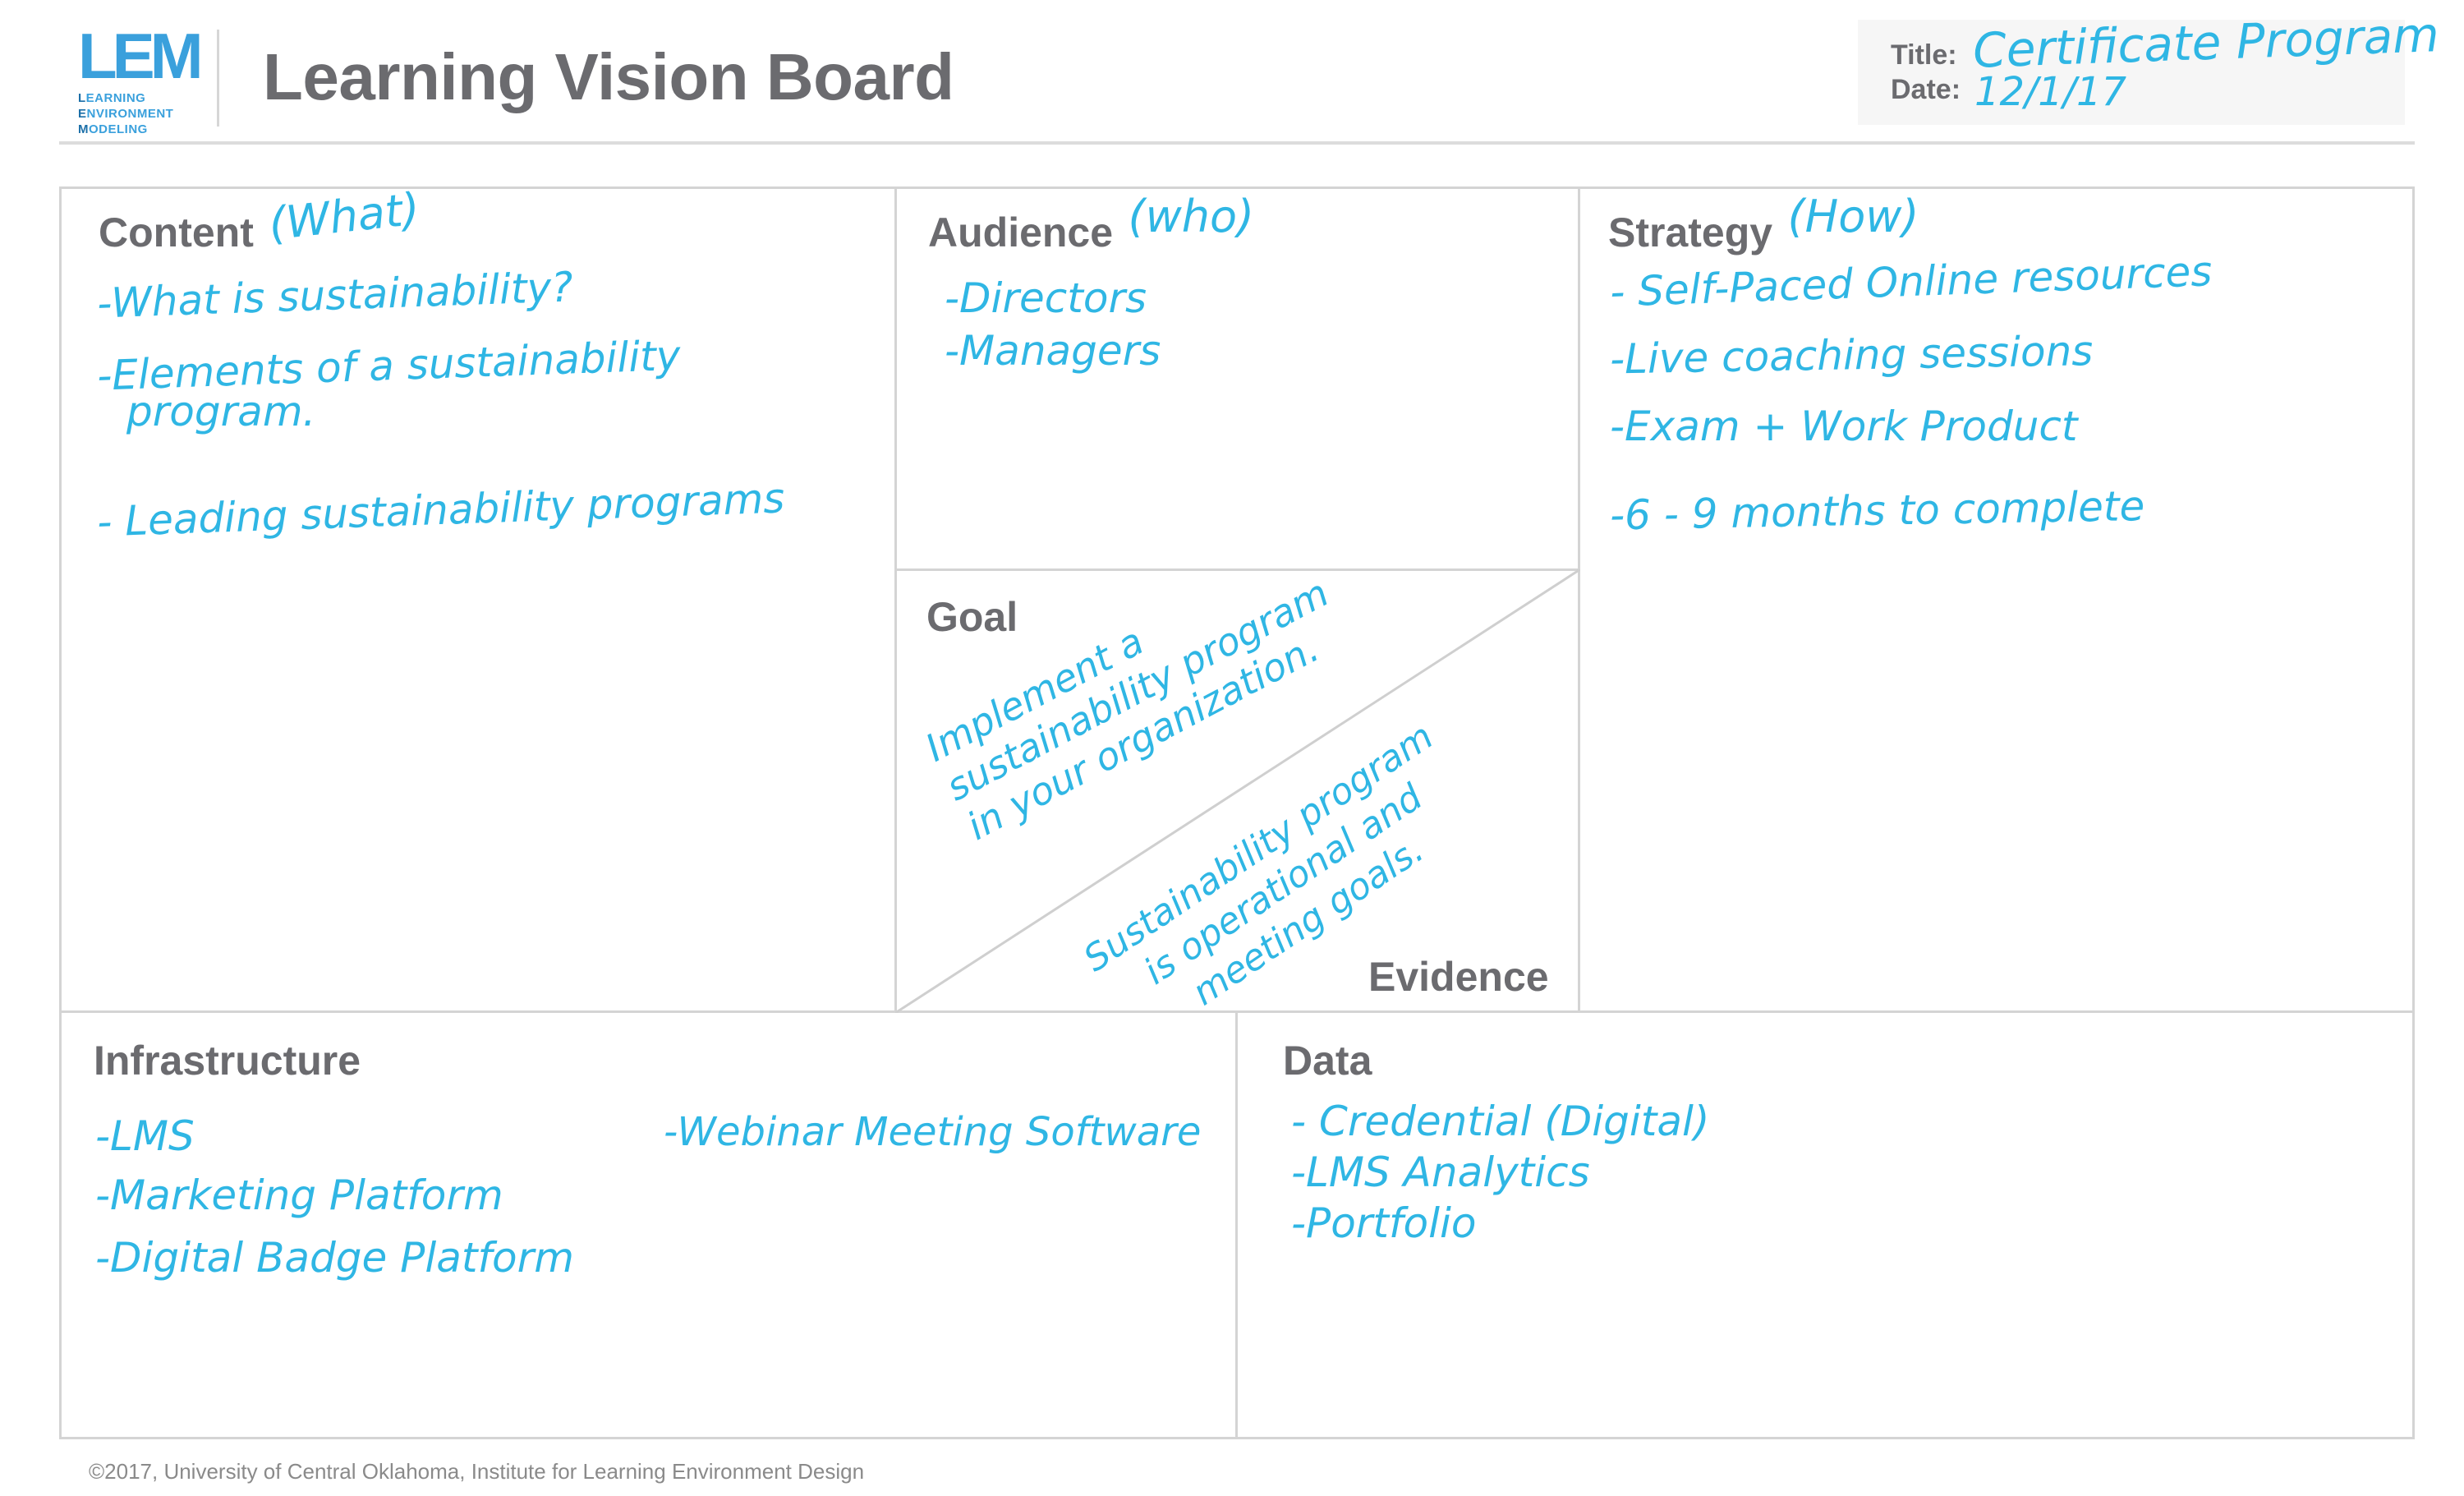 The width and height of the screenshot is (2464, 1496). I want to click on list-item: -6 - 9 months to complete, so click(1877, 511).